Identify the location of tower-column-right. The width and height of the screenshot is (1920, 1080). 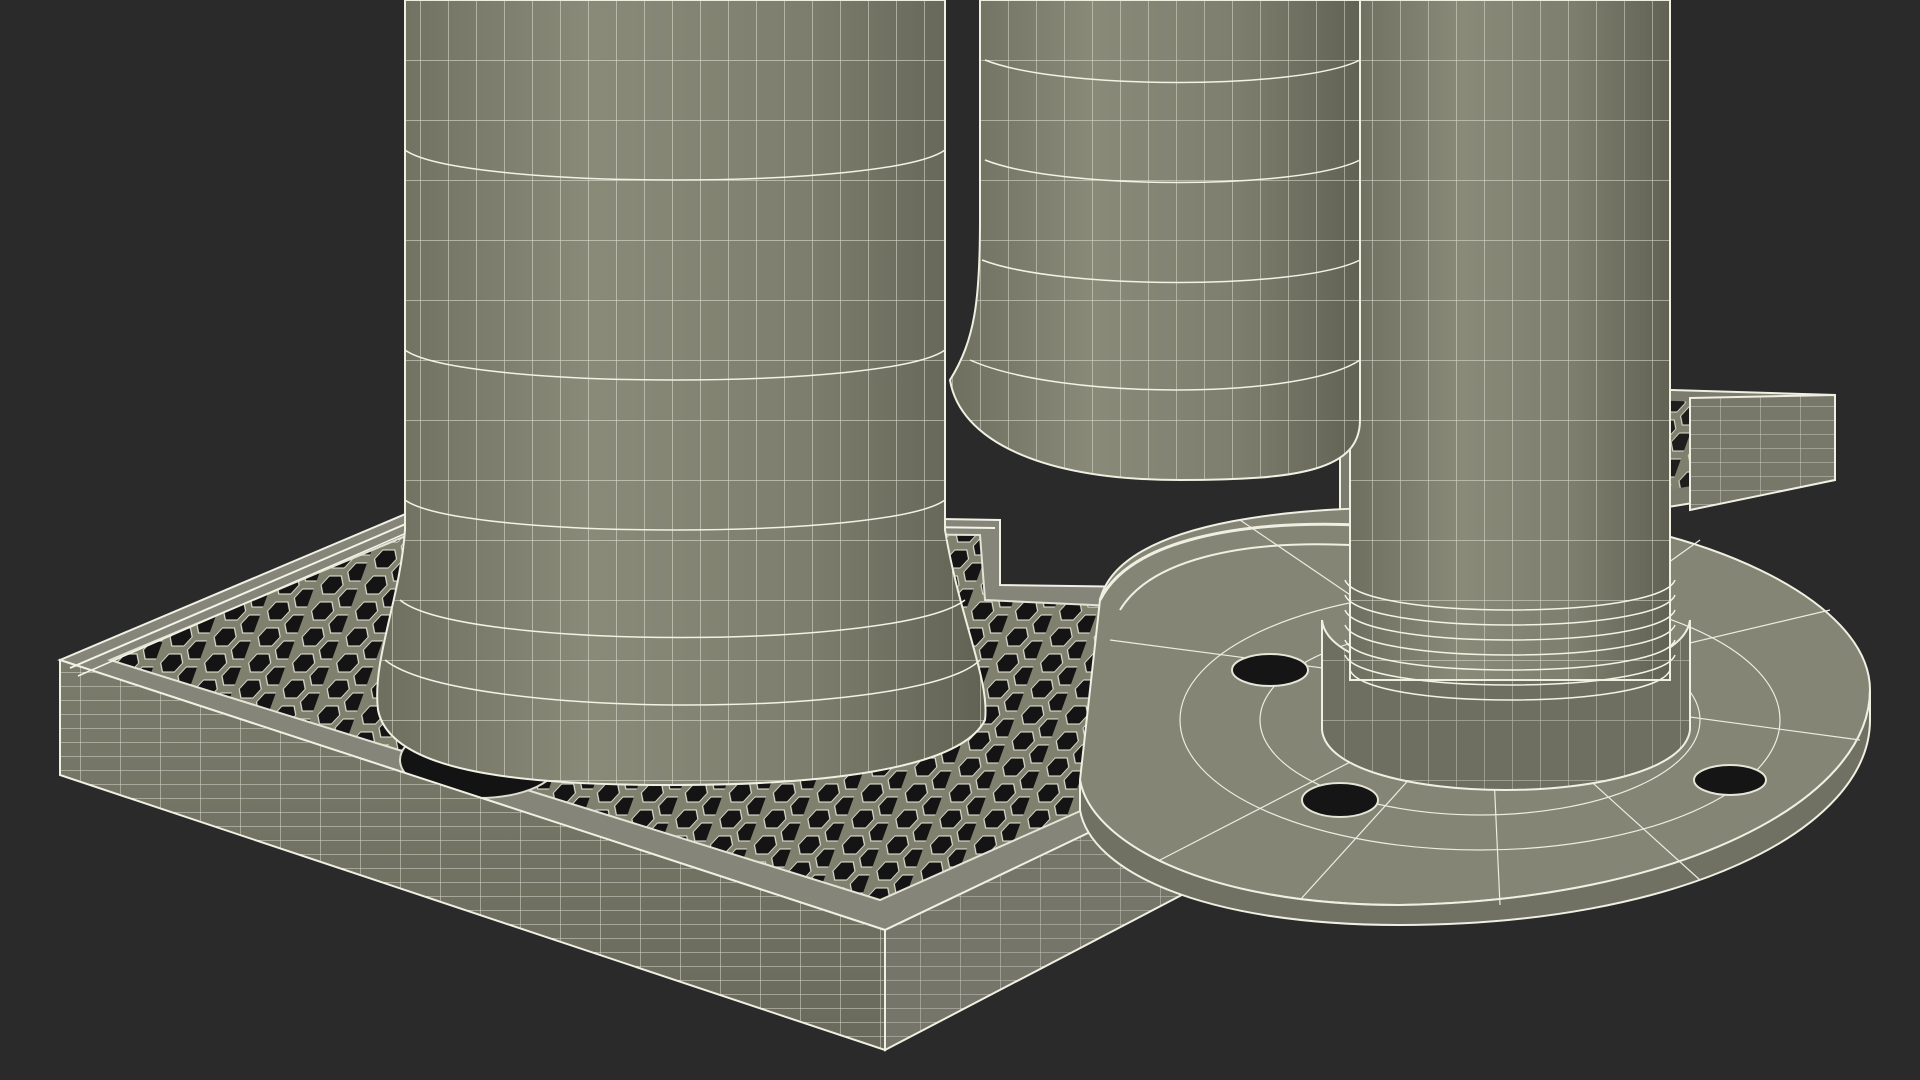
(1506, 395).